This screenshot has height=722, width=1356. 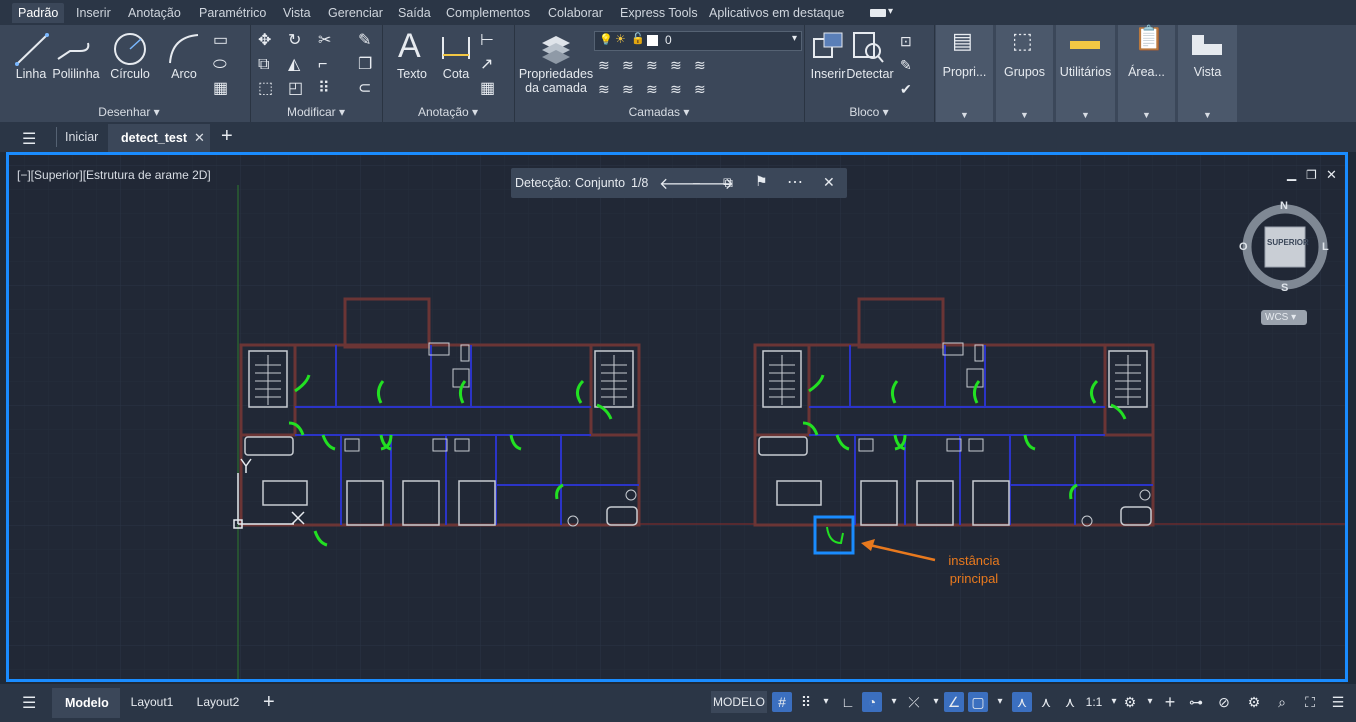 What do you see at coordinates (1070, 702) in the screenshot?
I see `annotation-scale-icon: ⋏` at bounding box center [1070, 702].